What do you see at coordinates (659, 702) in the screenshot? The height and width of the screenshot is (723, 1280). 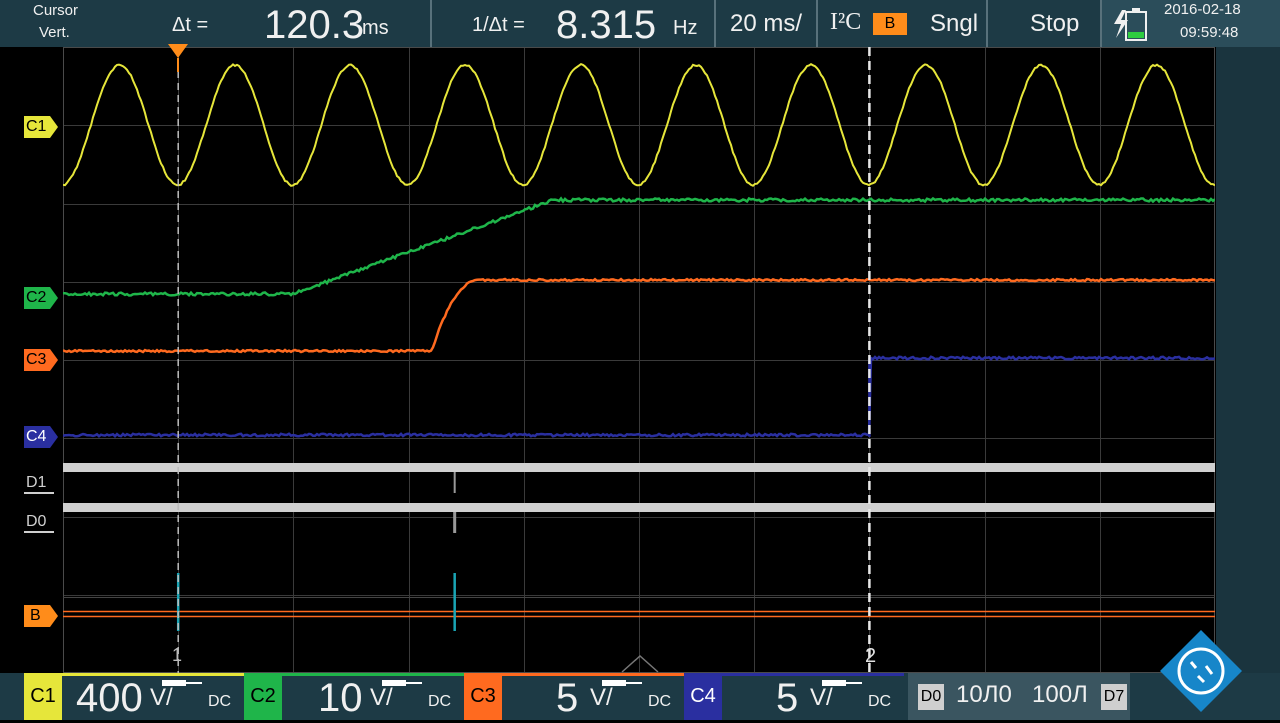 I see `c3-coupling: DC` at bounding box center [659, 702].